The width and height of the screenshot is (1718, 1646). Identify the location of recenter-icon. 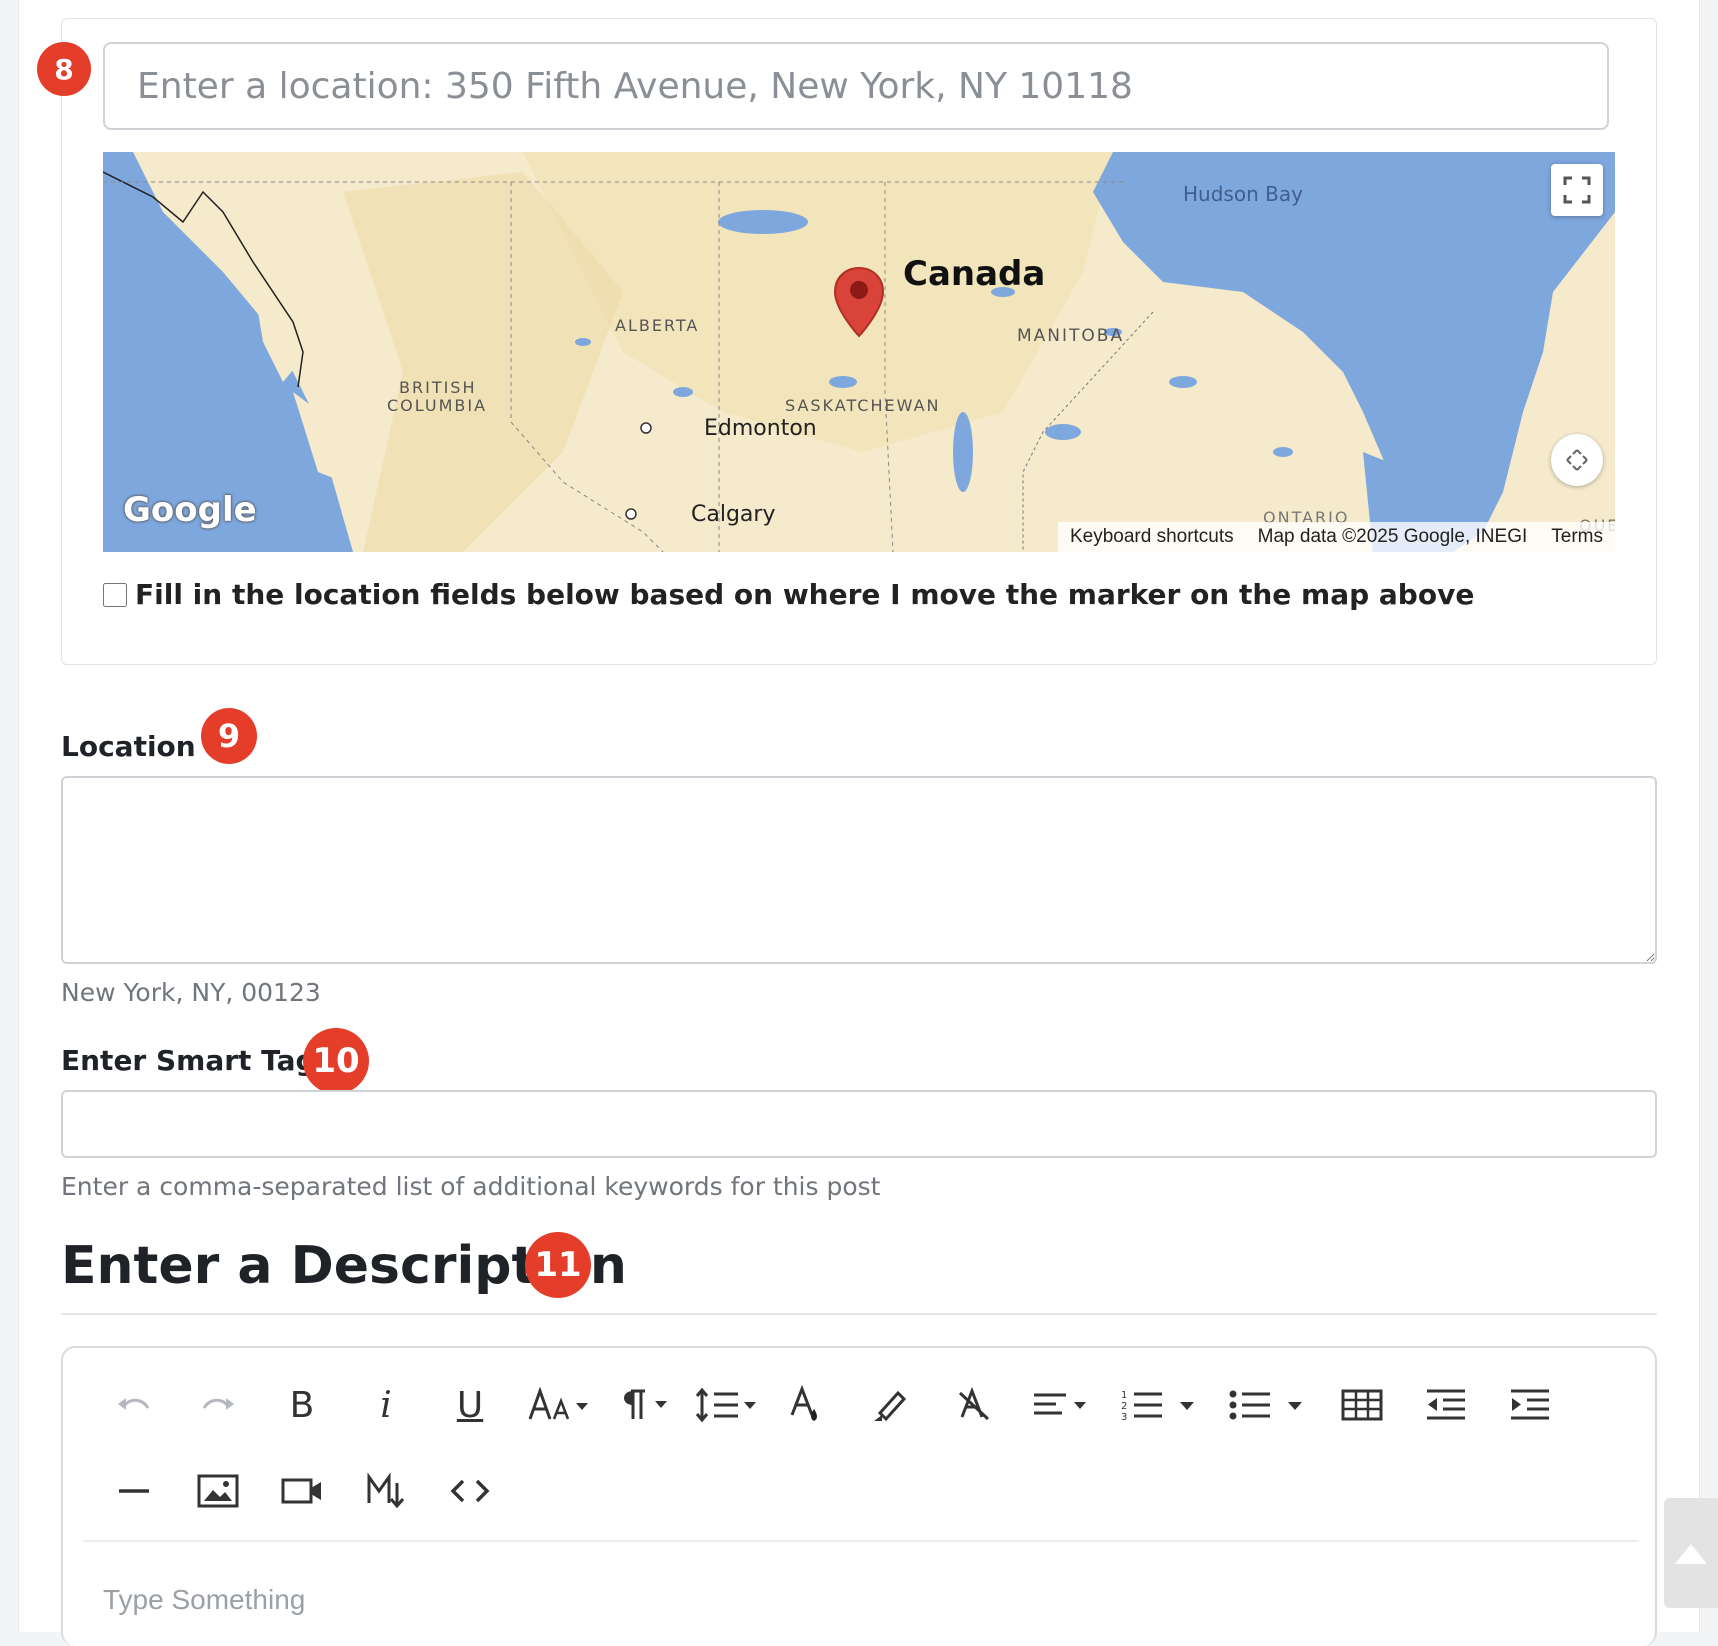
(1577, 460).